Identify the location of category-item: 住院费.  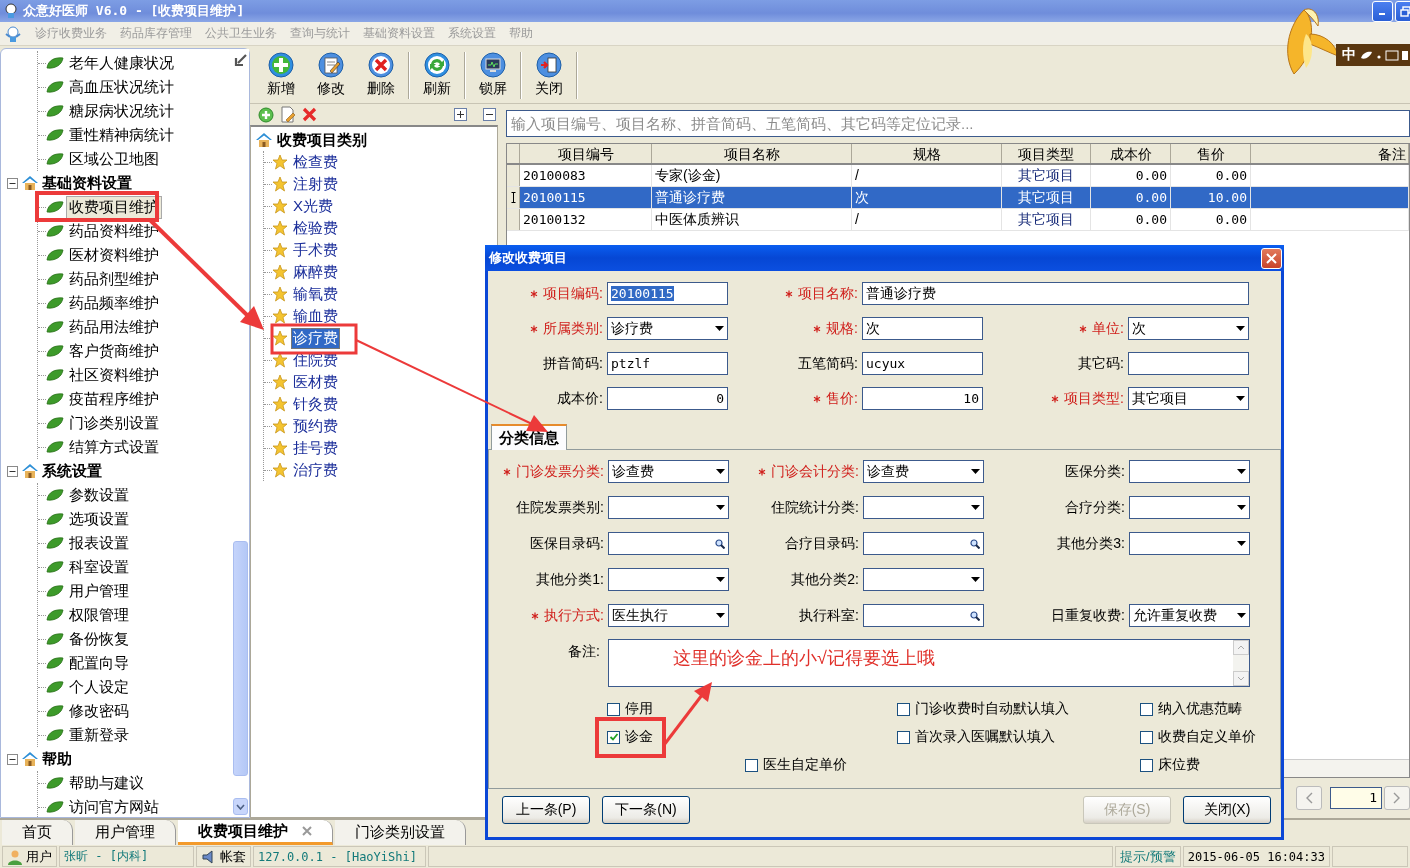
(315, 360).